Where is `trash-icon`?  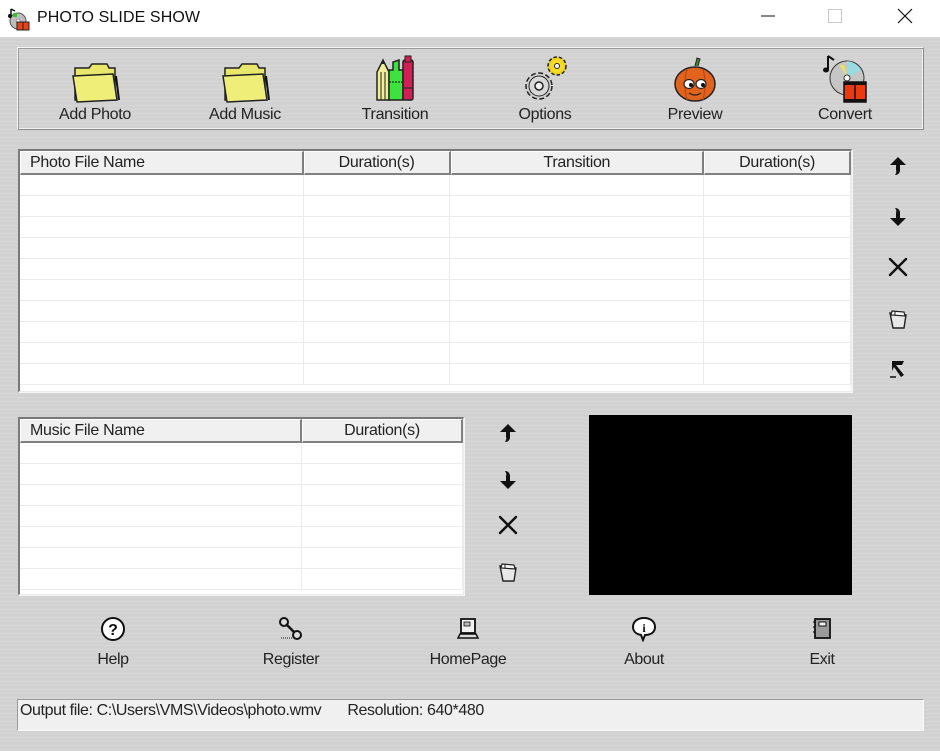 trash-icon is located at coordinates (898, 321).